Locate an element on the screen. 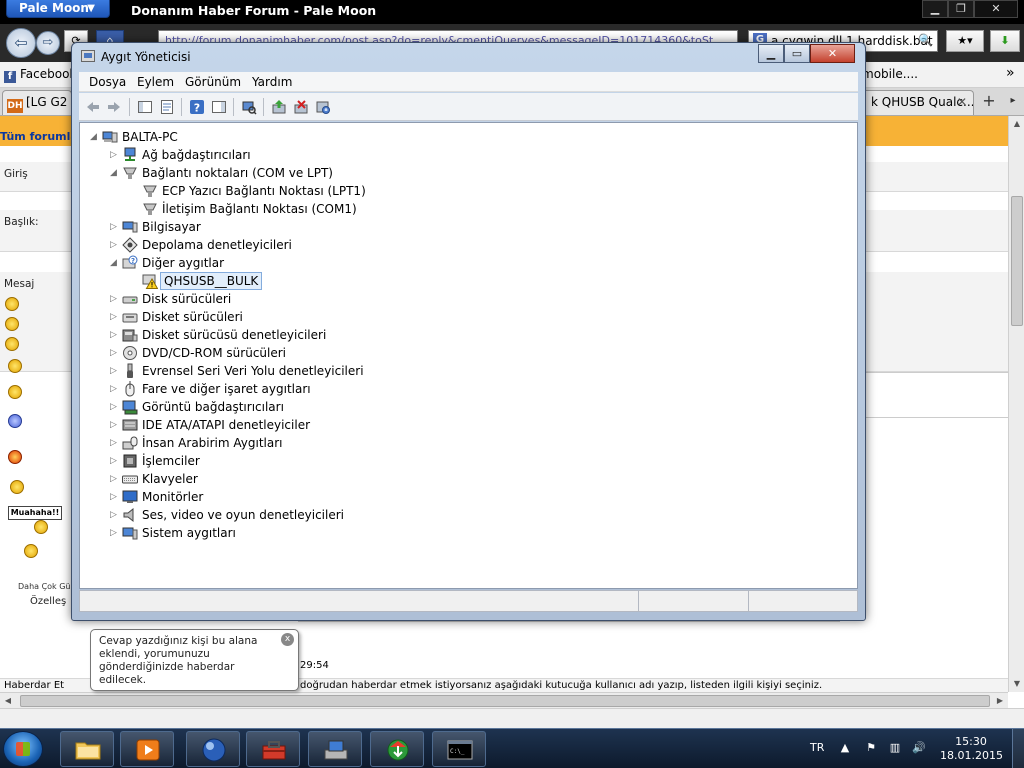 The height and width of the screenshot is (768, 1024). smiley-wink-icon is located at coordinates (15, 392).